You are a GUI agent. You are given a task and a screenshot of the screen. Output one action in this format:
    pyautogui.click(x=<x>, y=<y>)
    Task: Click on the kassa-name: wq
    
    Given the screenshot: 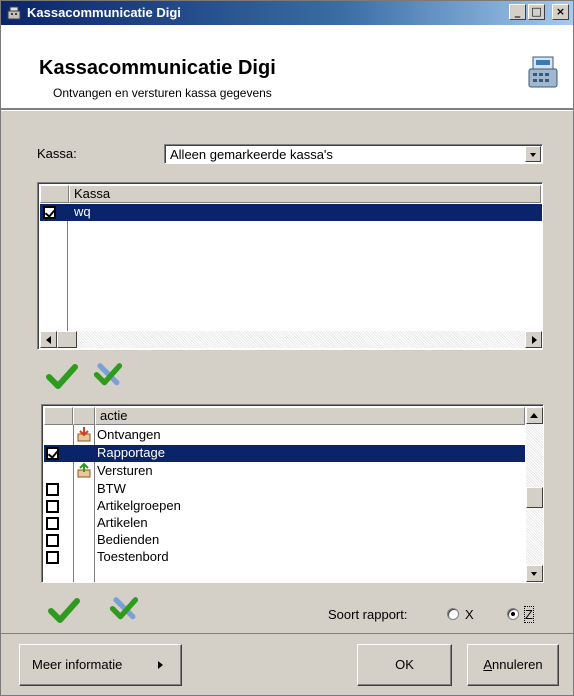 What is the action you would take?
    pyautogui.click(x=82, y=211)
    